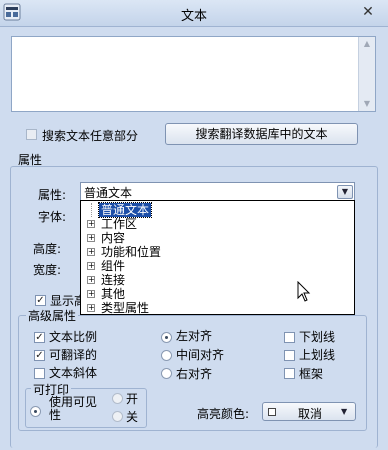  Describe the element at coordinates (289, 337) in the screenshot. I see `underline-checkbox` at that location.